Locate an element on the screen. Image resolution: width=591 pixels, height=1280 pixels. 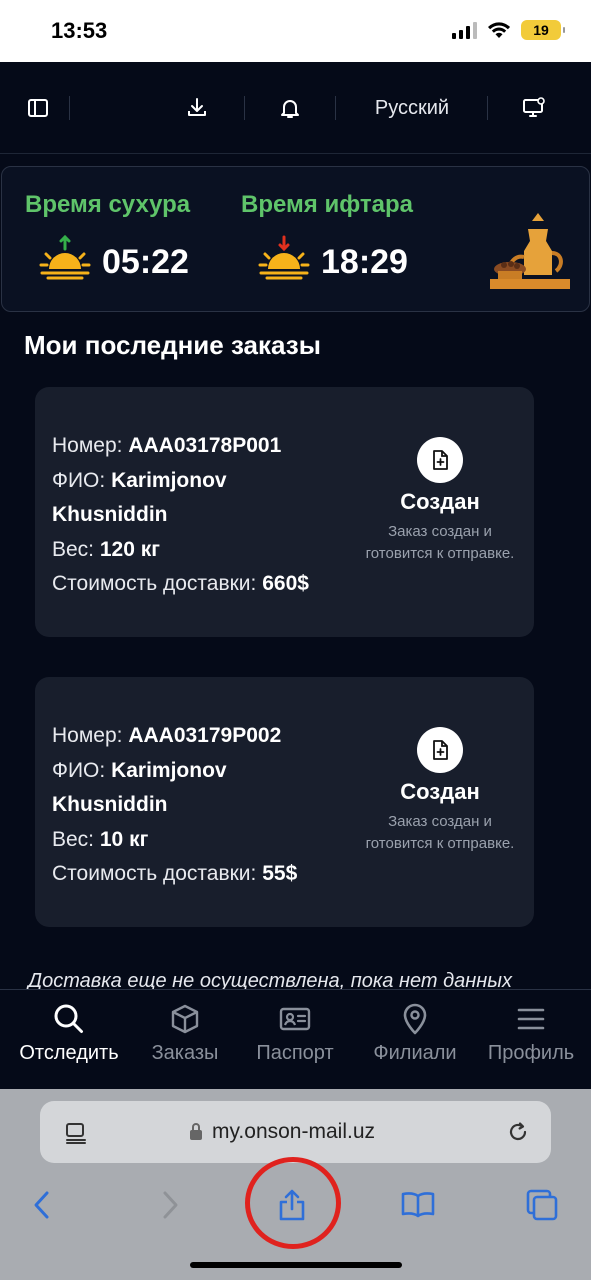
tabs-icon is located at coordinates (542, 1205).